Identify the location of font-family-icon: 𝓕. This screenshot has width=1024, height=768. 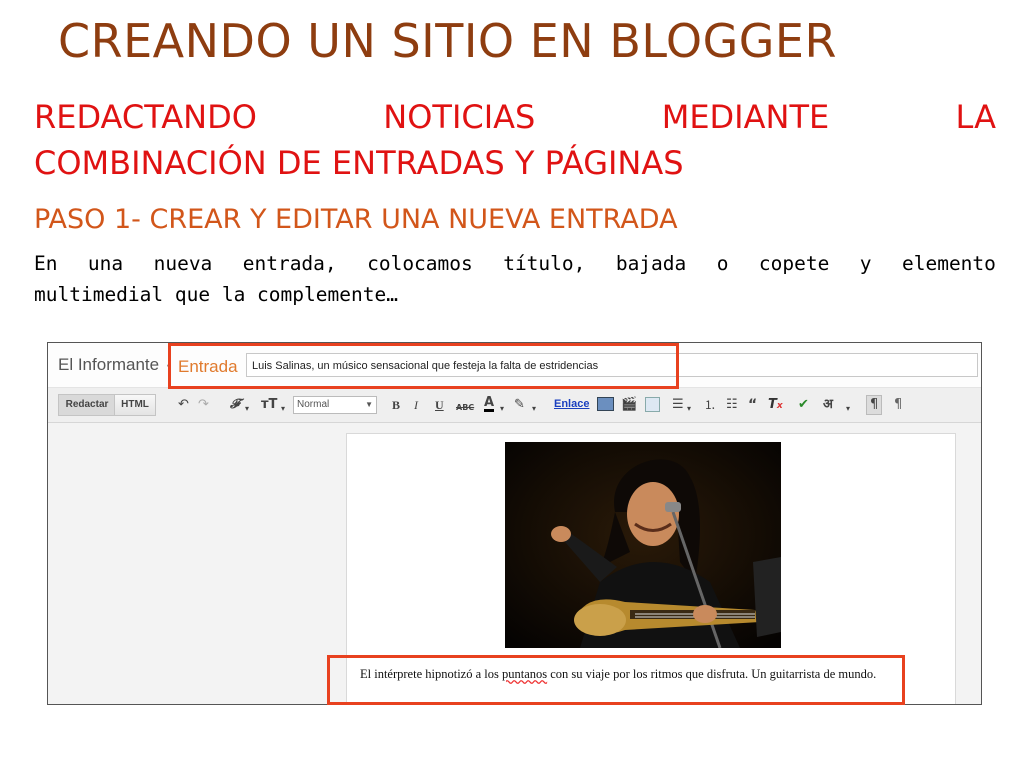
(235, 405).